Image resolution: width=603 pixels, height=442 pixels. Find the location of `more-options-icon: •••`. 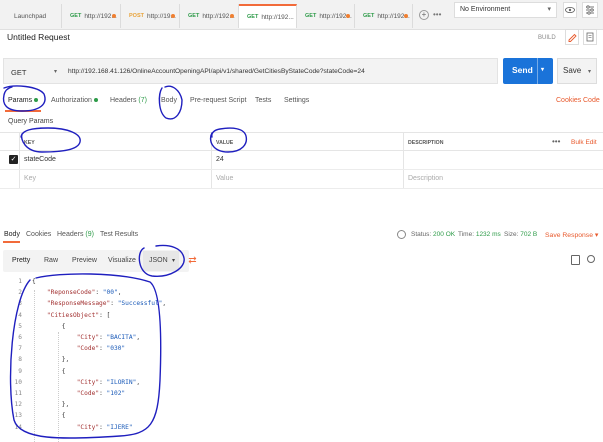

more-options-icon: ••• is located at coordinates (556, 141).